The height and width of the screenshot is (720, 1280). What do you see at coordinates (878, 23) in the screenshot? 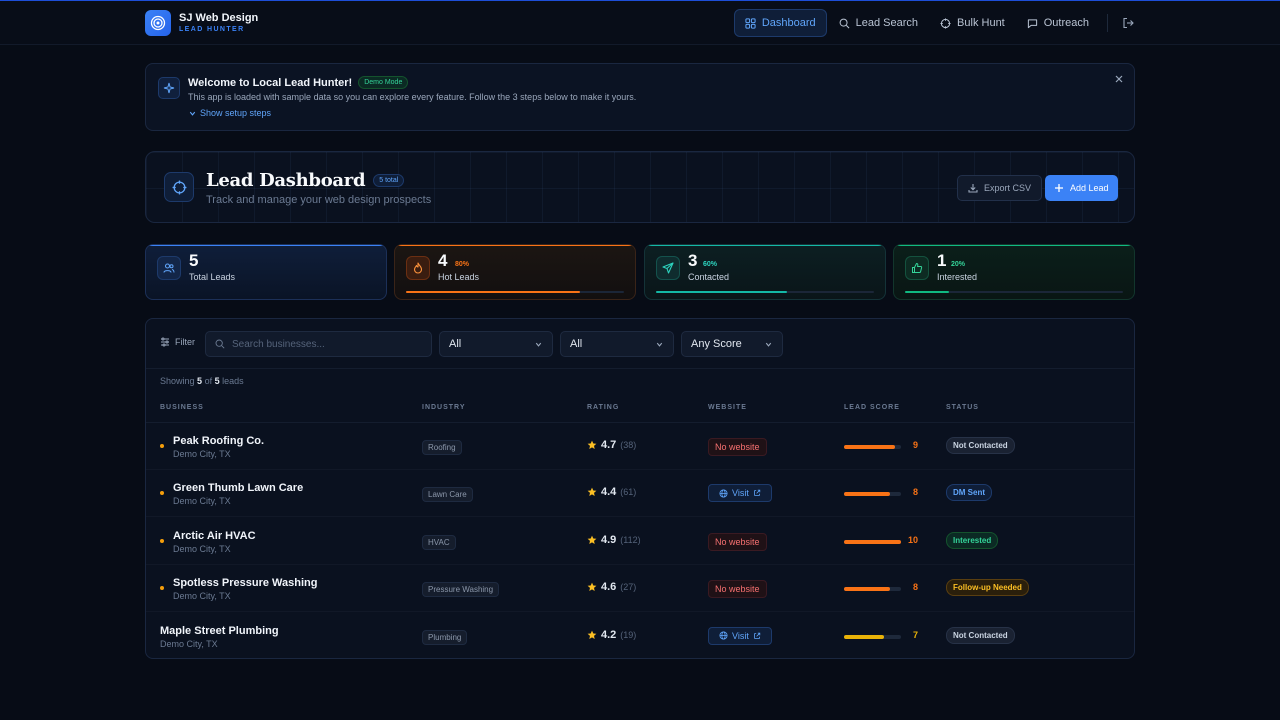
I see `nav-lead-search: Lead Search` at bounding box center [878, 23].